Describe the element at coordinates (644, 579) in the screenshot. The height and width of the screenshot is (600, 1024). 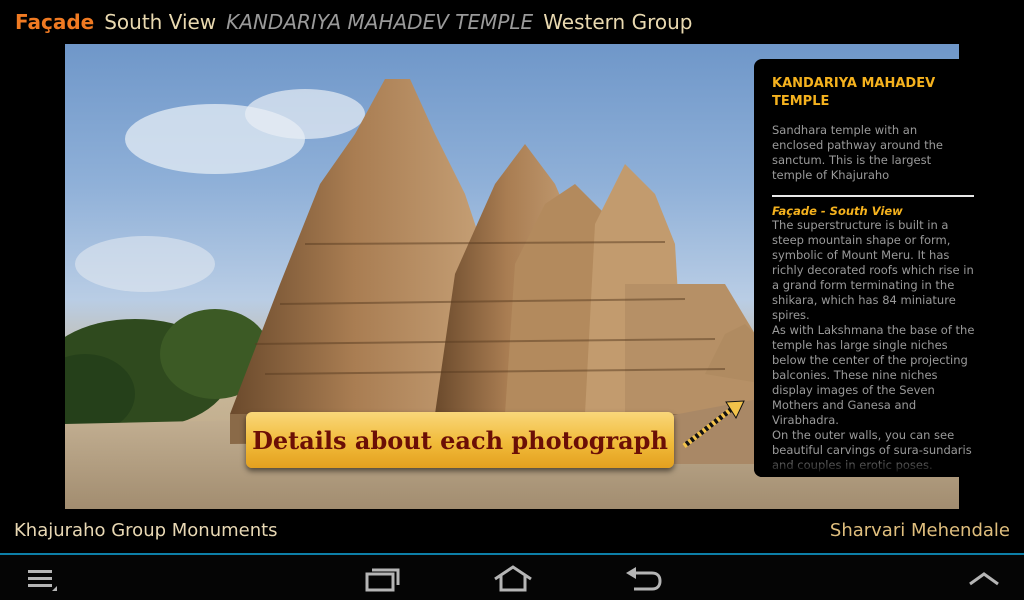
I see `back-icon` at that location.